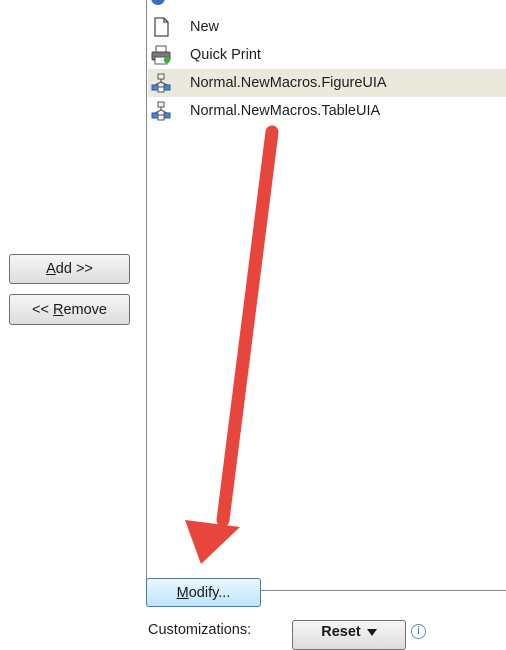  I want to click on list-item-label: Quick Print, so click(225, 55).